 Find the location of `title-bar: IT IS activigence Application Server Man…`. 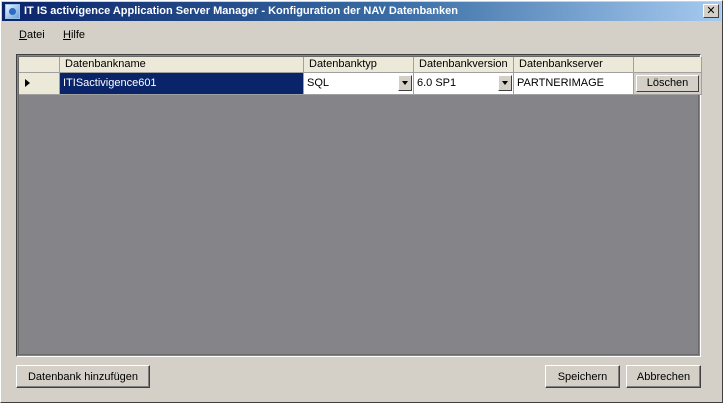

title-bar: IT IS activigence Application Server Man… is located at coordinates (361, 11).